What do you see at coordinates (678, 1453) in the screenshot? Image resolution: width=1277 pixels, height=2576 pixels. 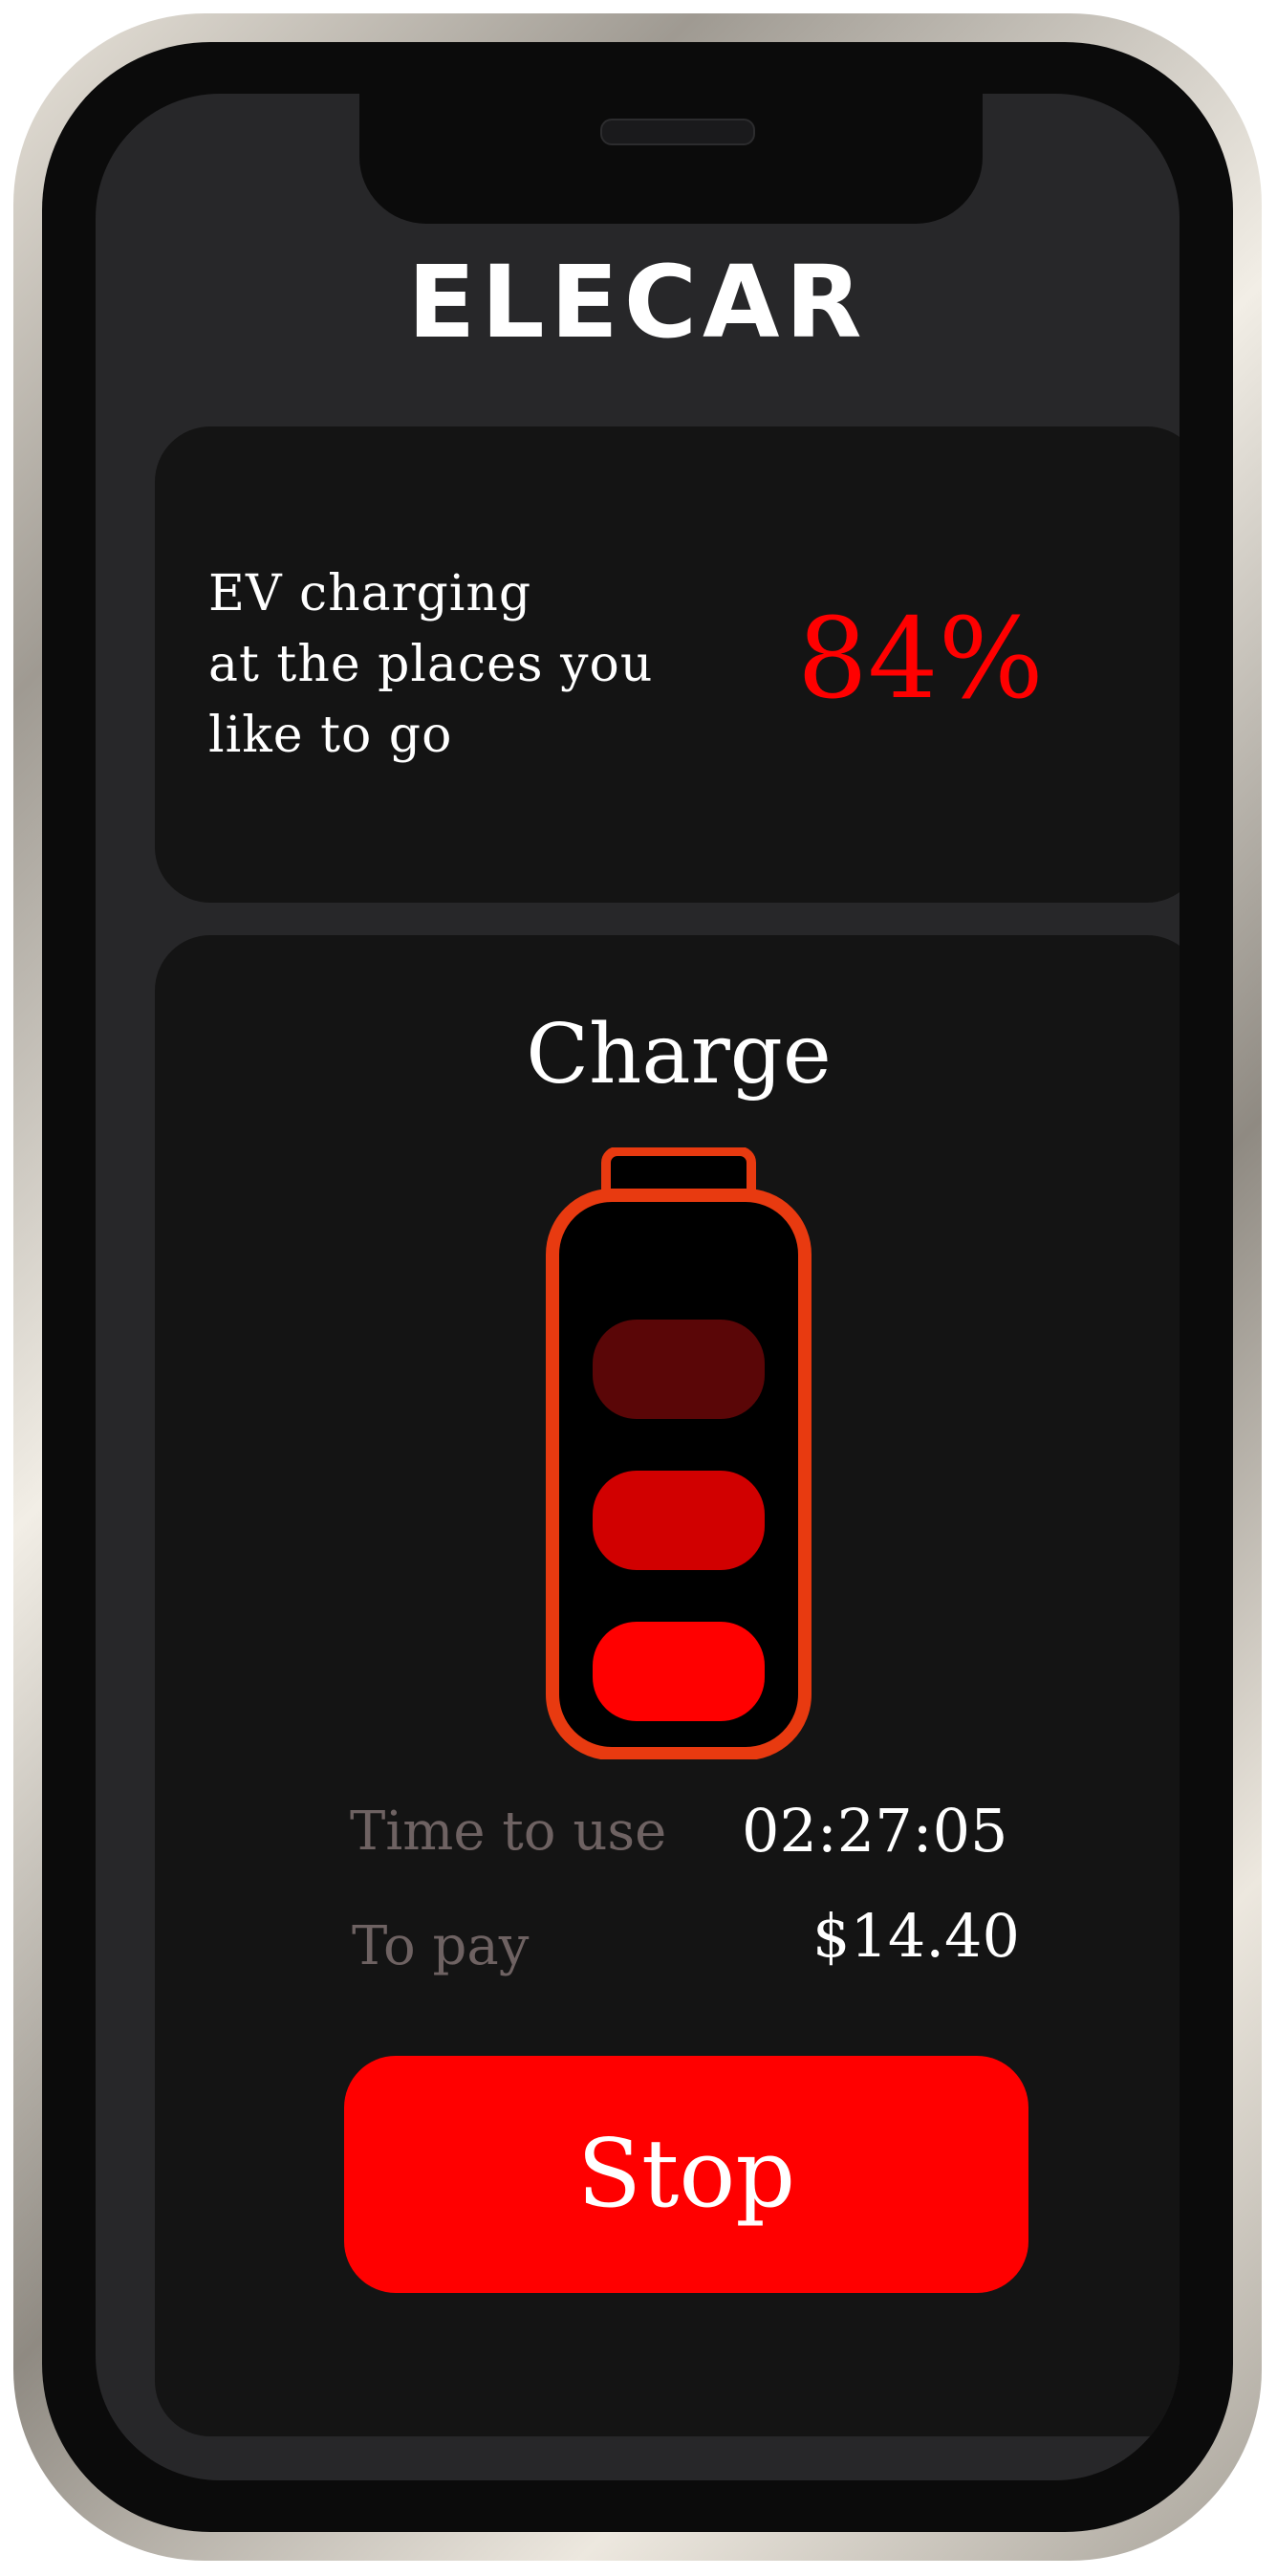 I see `battery-charging-icon` at bounding box center [678, 1453].